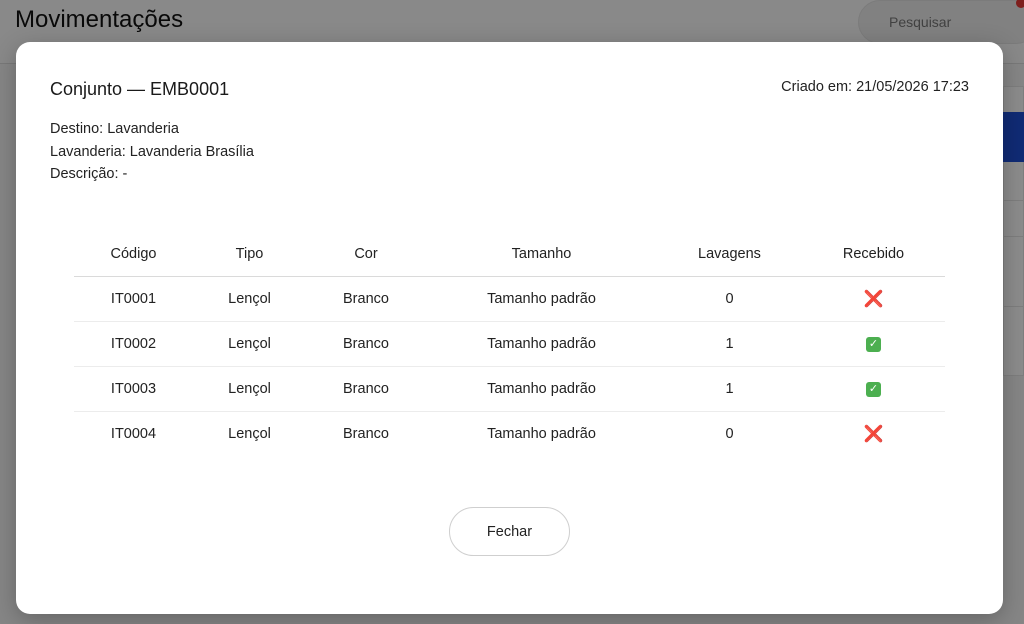  Describe the element at coordinates (133, 433) in the screenshot. I see `cell-code: IT0004` at that location.